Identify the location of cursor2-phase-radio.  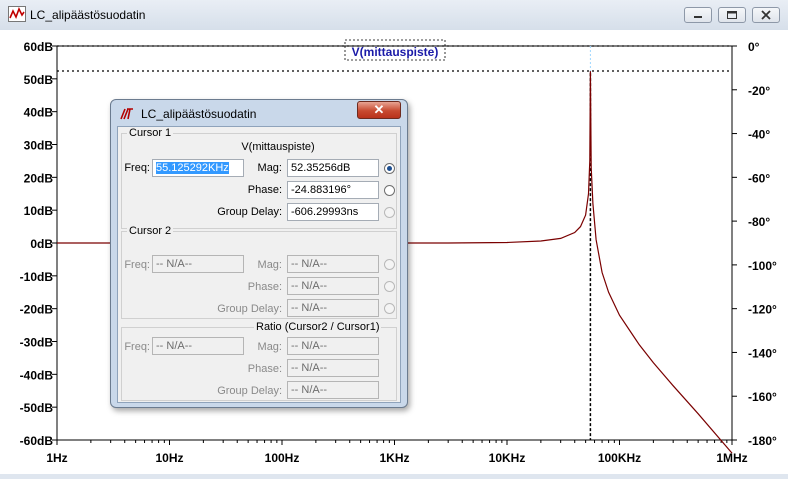
(389, 286).